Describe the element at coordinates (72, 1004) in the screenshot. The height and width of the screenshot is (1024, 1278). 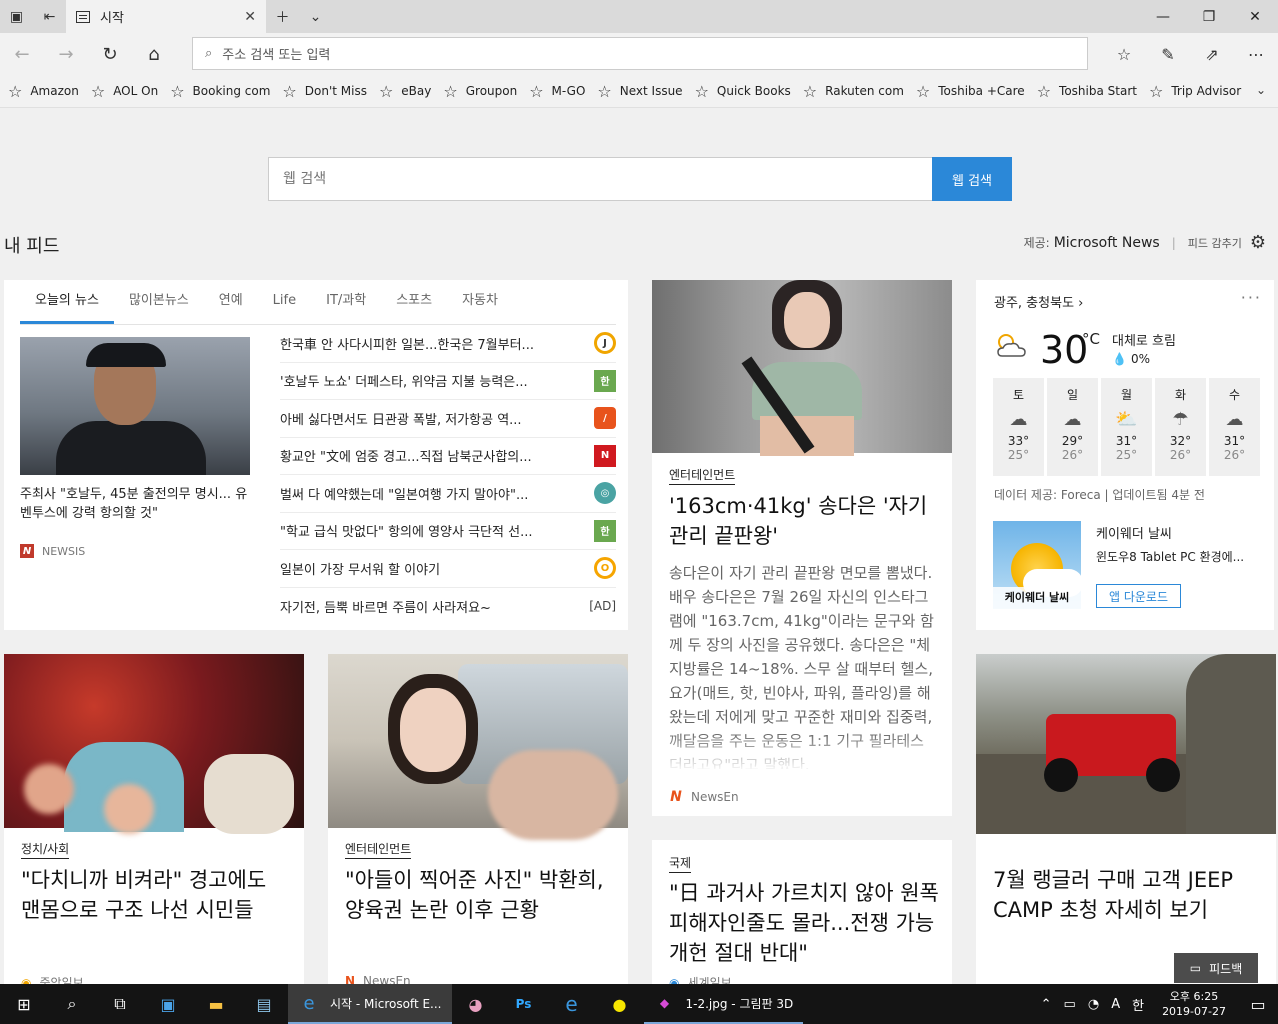
I see `search-icon: ⌕` at that location.